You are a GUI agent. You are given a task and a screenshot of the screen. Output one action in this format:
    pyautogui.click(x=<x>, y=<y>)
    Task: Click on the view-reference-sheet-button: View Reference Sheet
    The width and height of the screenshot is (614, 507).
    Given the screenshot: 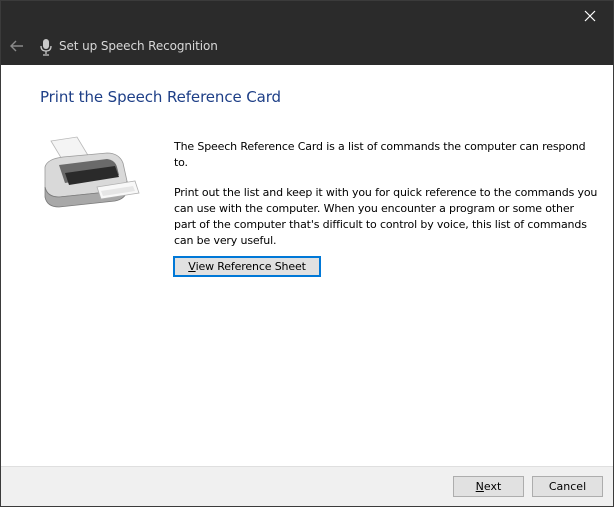 What is the action you would take?
    pyautogui.click(x=247, y=266)
    